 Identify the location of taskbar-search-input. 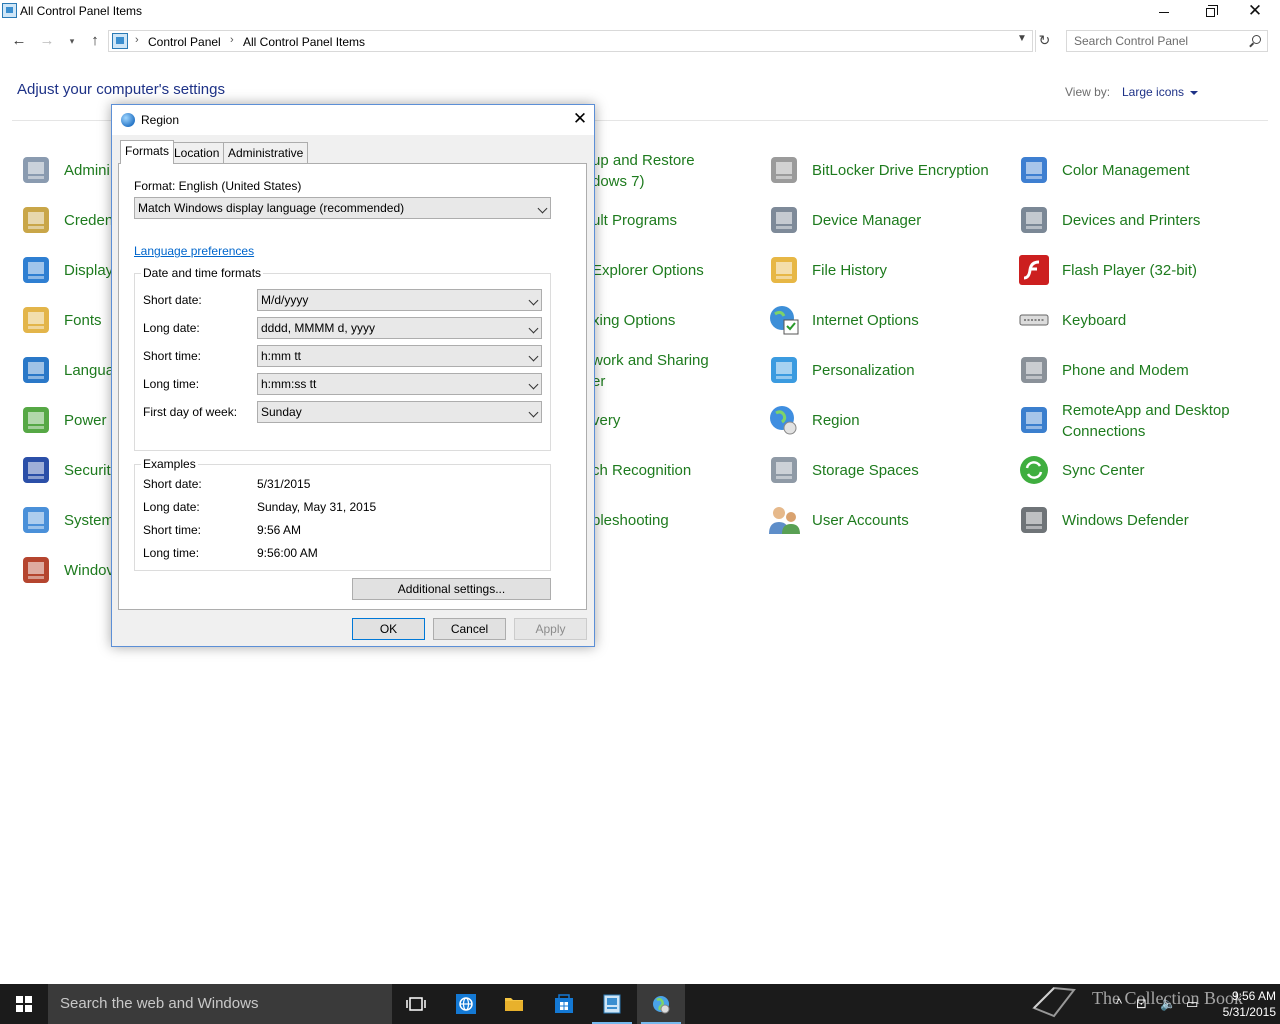
(220, 1003).